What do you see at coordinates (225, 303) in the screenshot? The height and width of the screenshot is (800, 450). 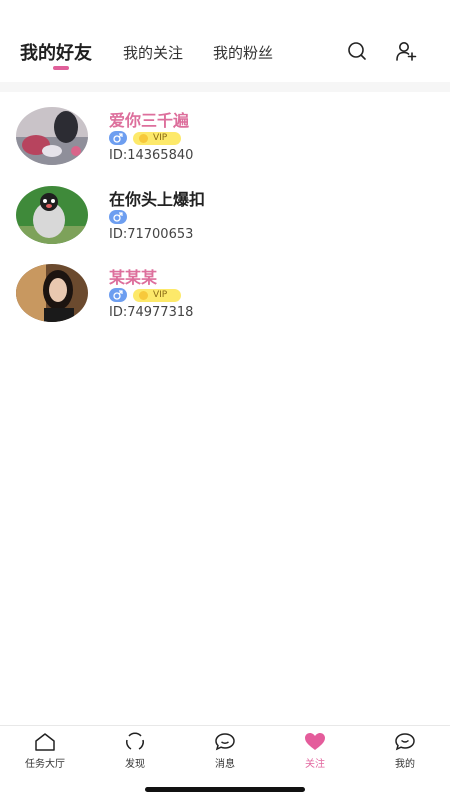 I see `friend-list-item: 某某某 VIP ID:74977318` at bounding box center [225, 303].